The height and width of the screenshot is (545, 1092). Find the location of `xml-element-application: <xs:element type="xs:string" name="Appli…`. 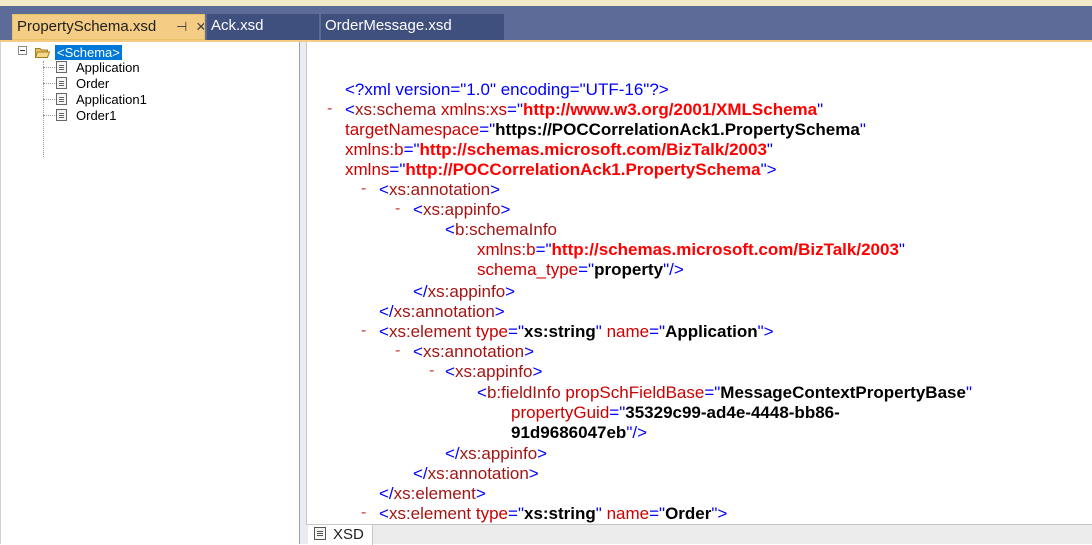

xml-element-application: <xs:element type="xs:string" name="Appli… is located at coordinates (576, 331).